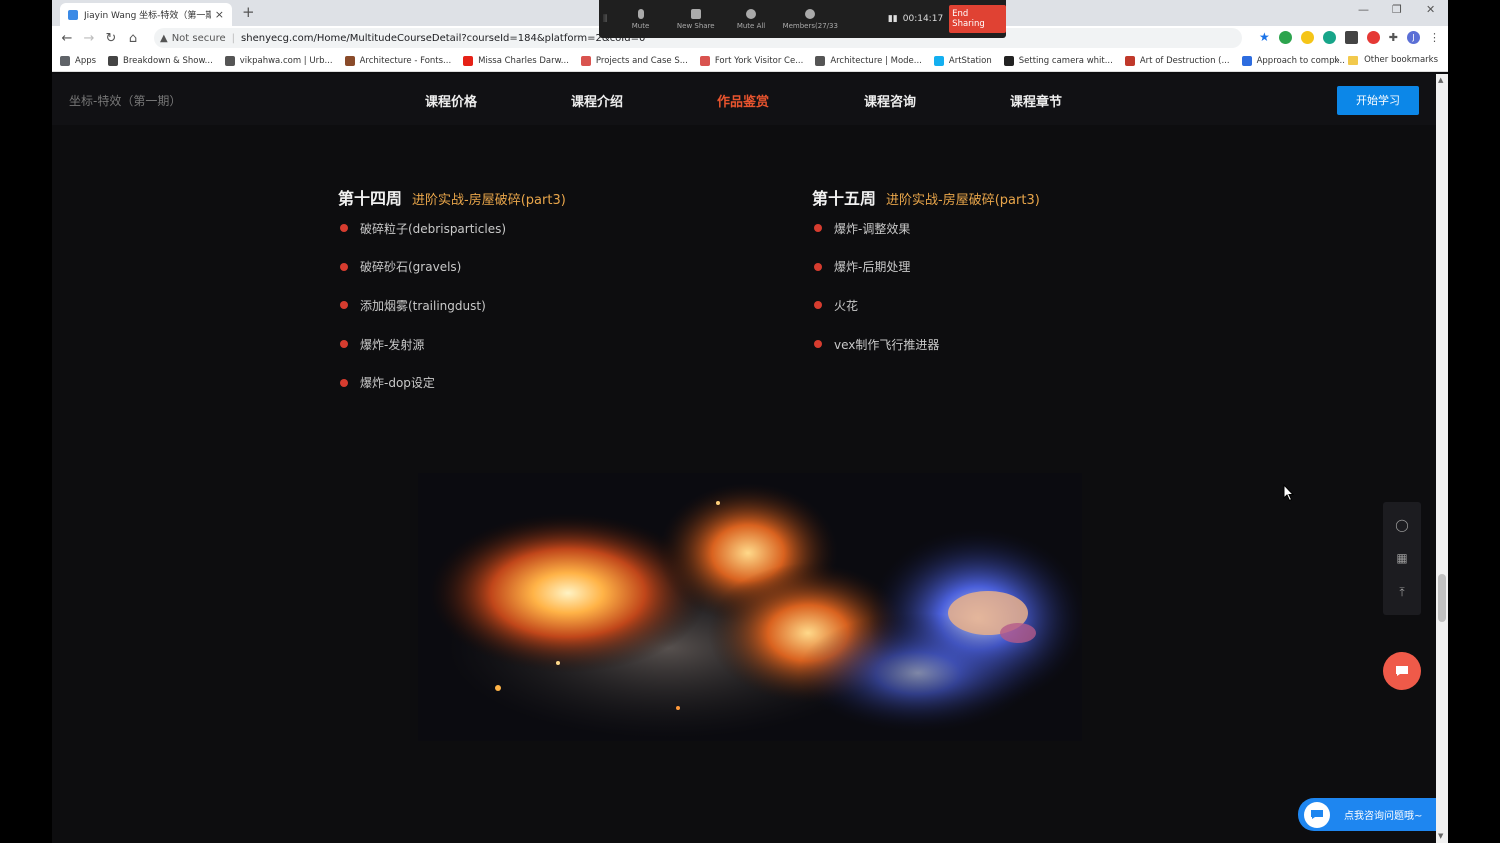 The width and height of the screenshot is (1500, 843). I want to click on start-learning-button: 开始学习, so click(1378, 100).